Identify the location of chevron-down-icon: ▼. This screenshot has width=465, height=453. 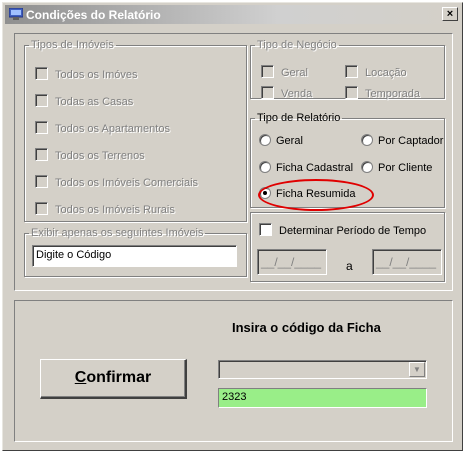
(417, 369).